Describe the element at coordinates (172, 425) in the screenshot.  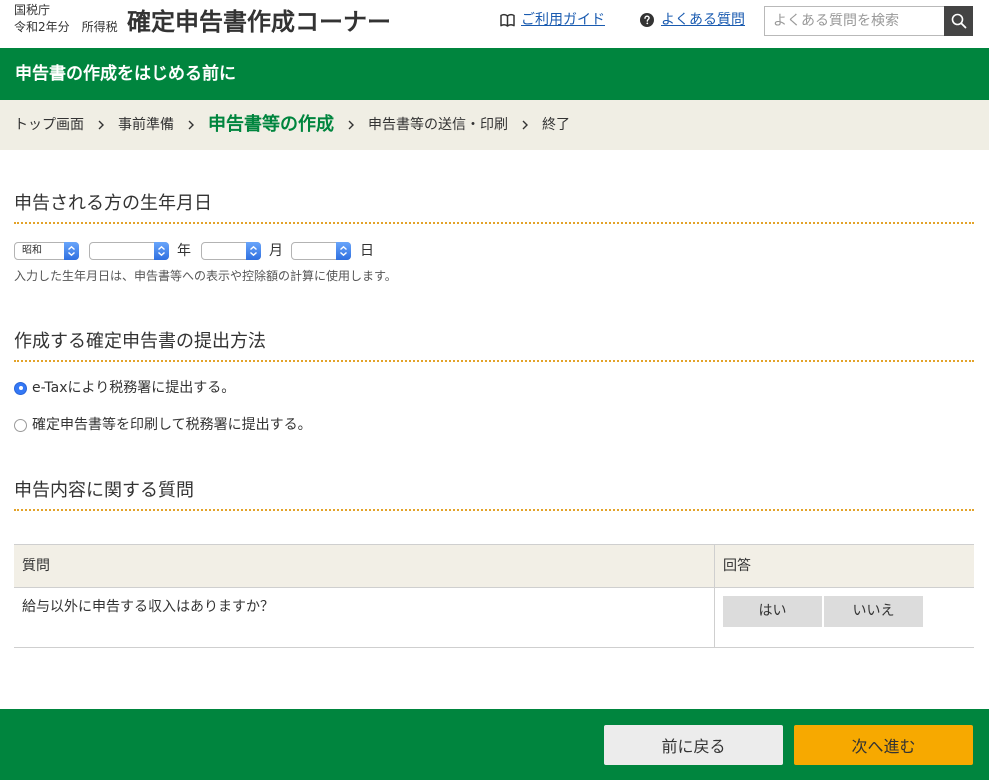
I see `filing-option-print-label: 確定申告書等を印刷して税務署に提出する。` at that location.